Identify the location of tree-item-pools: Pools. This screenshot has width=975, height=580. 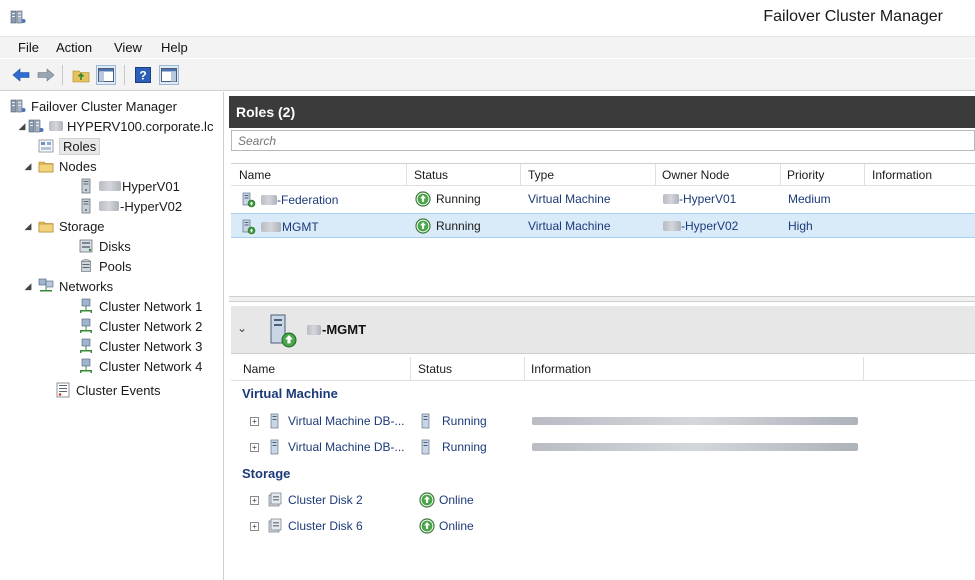
(105, 266).